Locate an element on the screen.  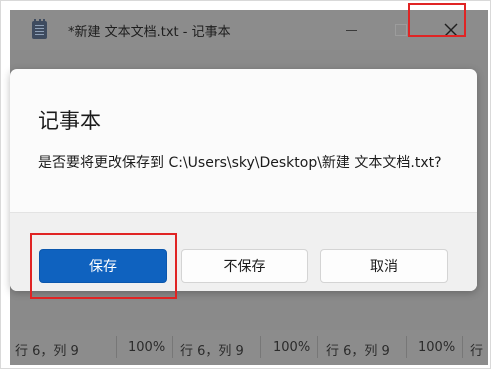
minimize-button is located at coordinates (351, 30).